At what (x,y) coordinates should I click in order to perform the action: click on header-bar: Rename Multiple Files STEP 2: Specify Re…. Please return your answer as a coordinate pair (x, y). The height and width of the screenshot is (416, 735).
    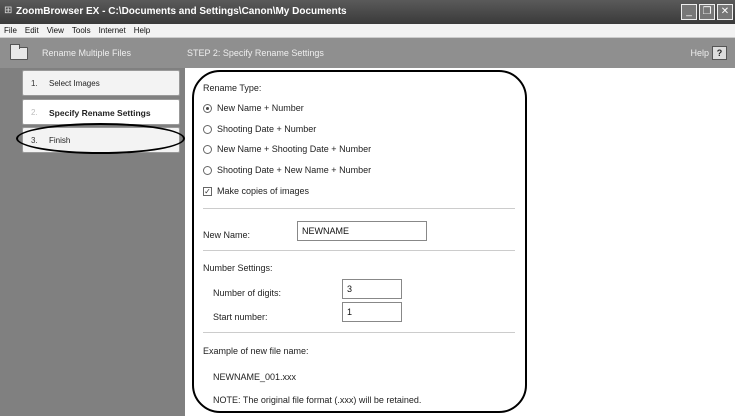
    Looking at the image, I should click on (367, 53).